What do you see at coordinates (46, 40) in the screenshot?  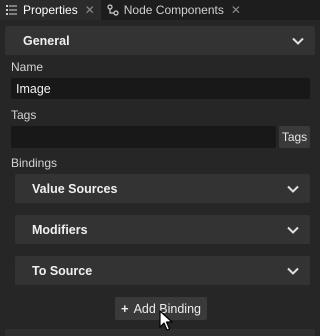 I see `general-section-title: General` at bounding box center [46, 40].